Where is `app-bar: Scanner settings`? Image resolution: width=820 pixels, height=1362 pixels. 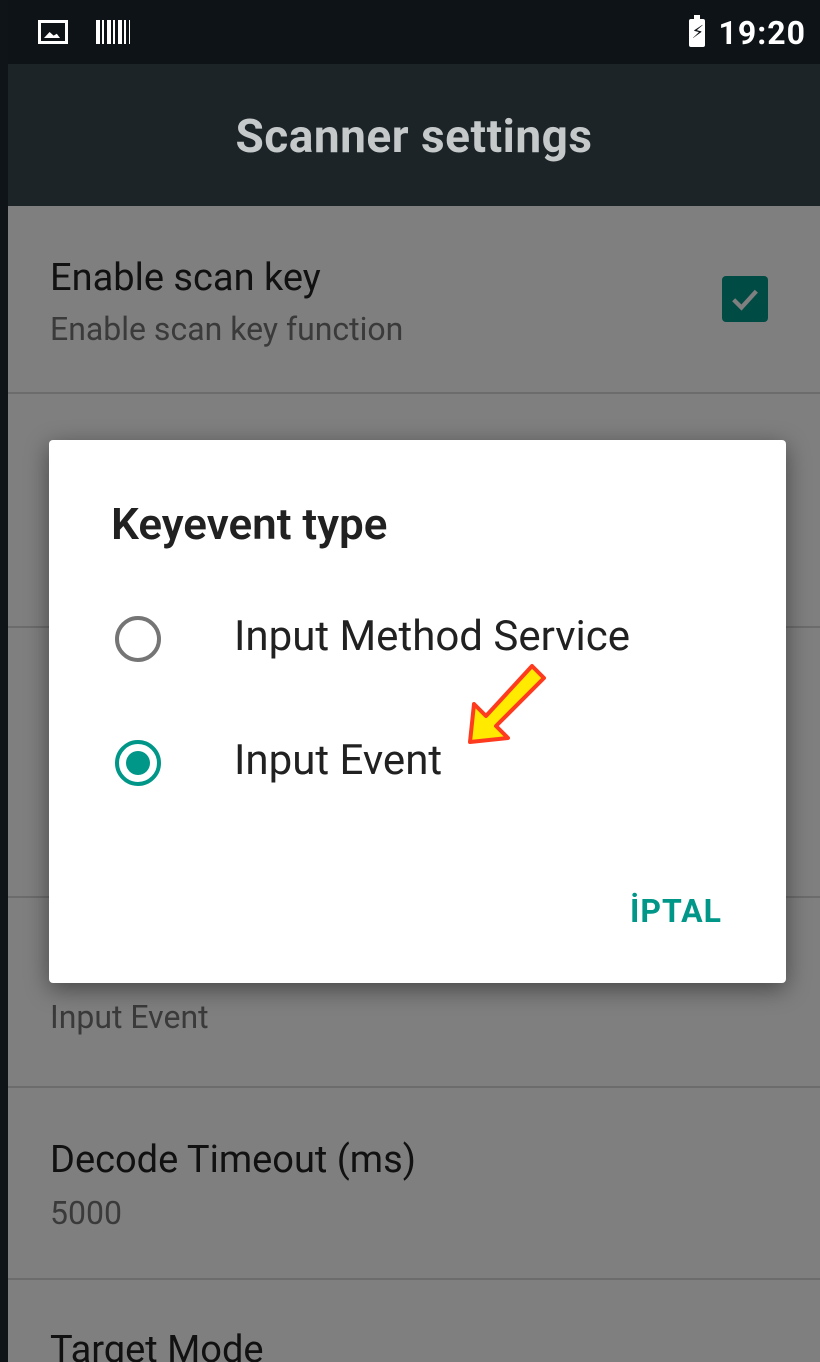 app-bar: Scanner settings is located at coordinates (414, 135).